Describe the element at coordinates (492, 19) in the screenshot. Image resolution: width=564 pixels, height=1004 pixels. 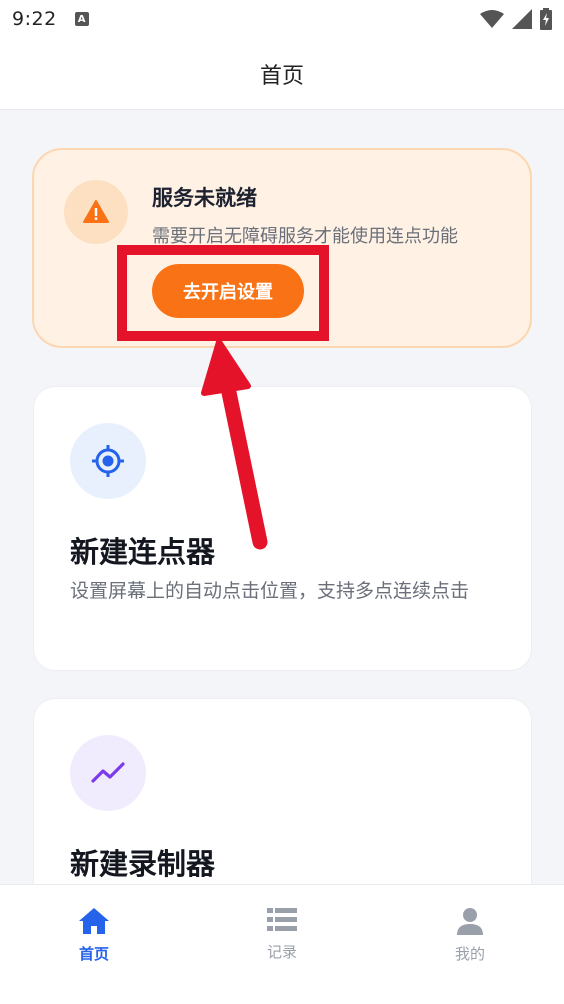
I see `wifi-icon` at that location.